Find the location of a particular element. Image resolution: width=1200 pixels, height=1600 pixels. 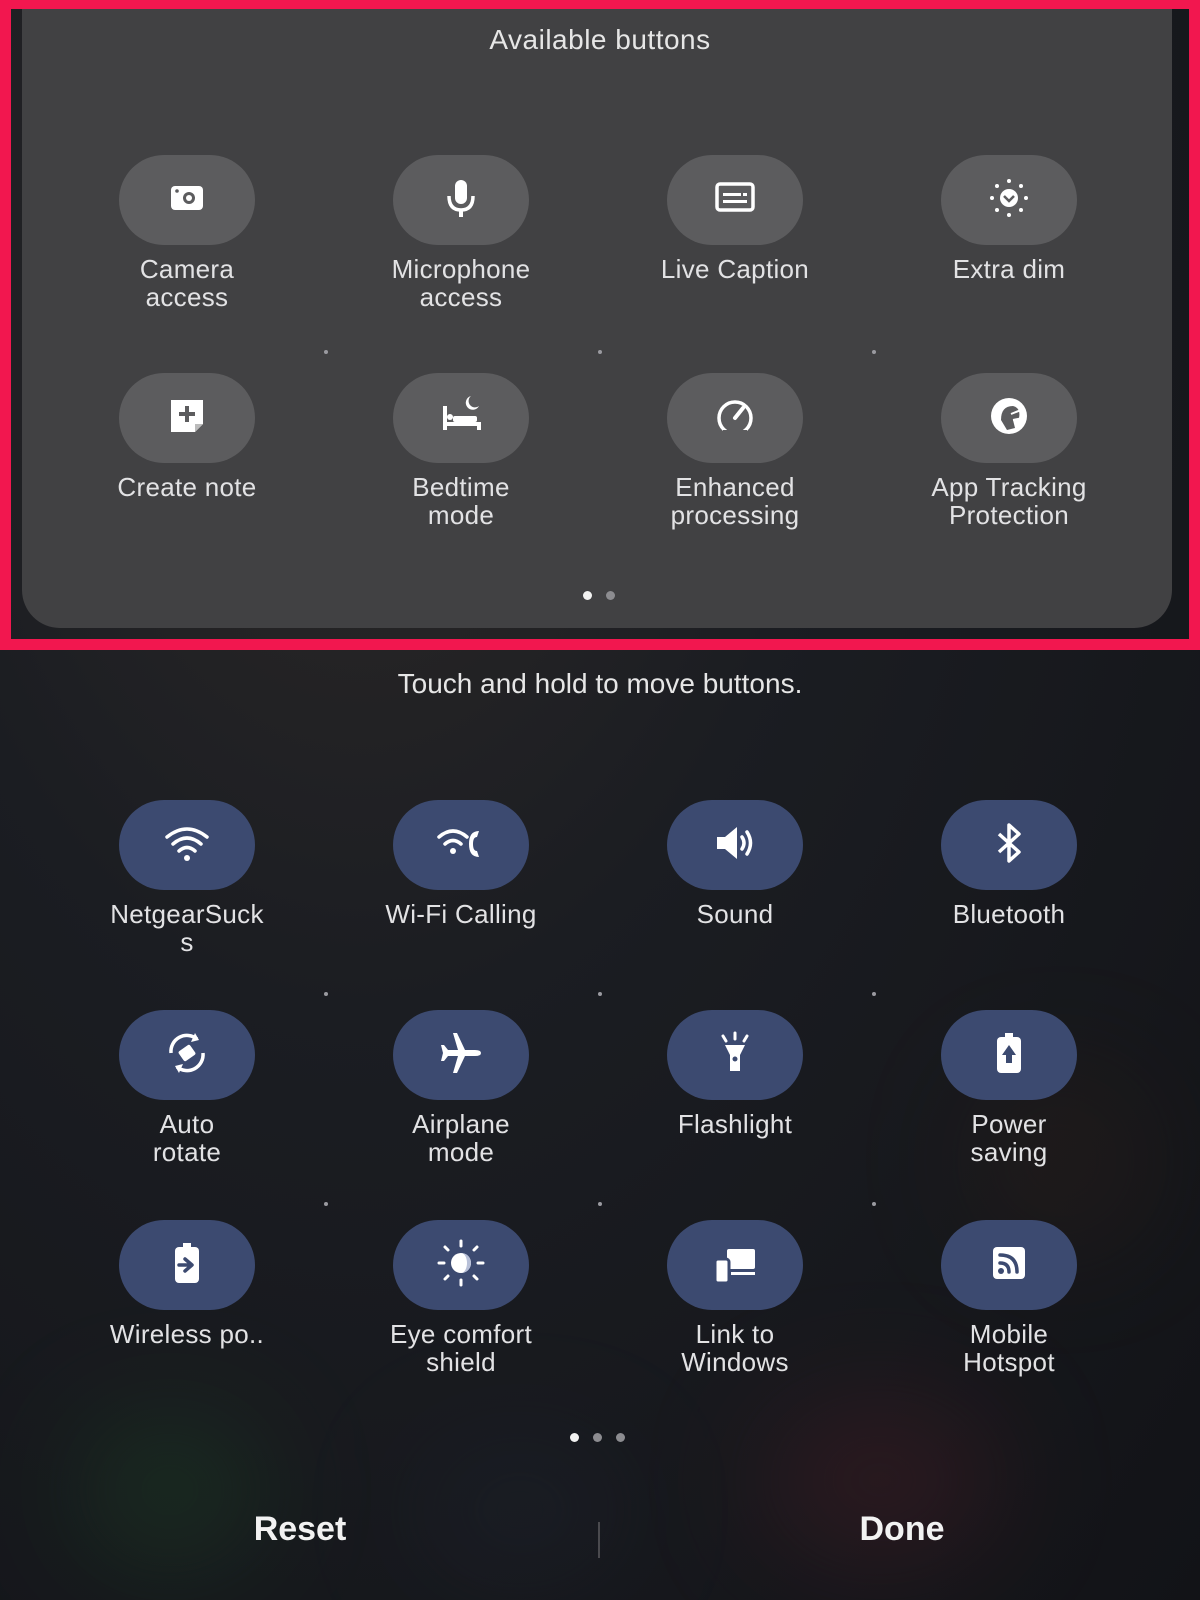

wifi-icon is located at coordinates (187, 845).